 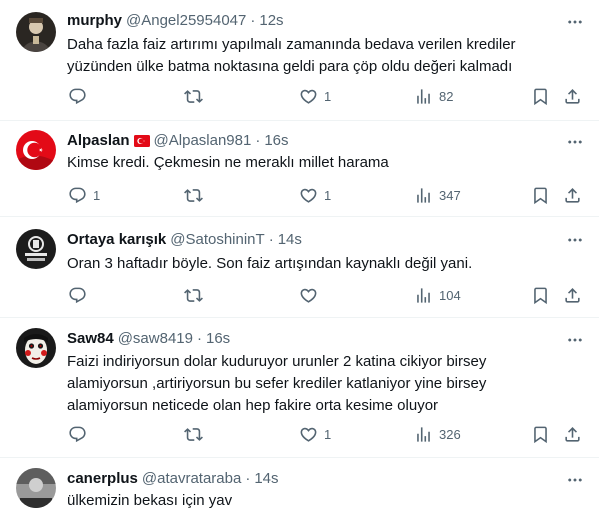 What do you see at coordinates (77, 195) in the screenshot?
I see `reply-icon` at bounding box center [77, 195].